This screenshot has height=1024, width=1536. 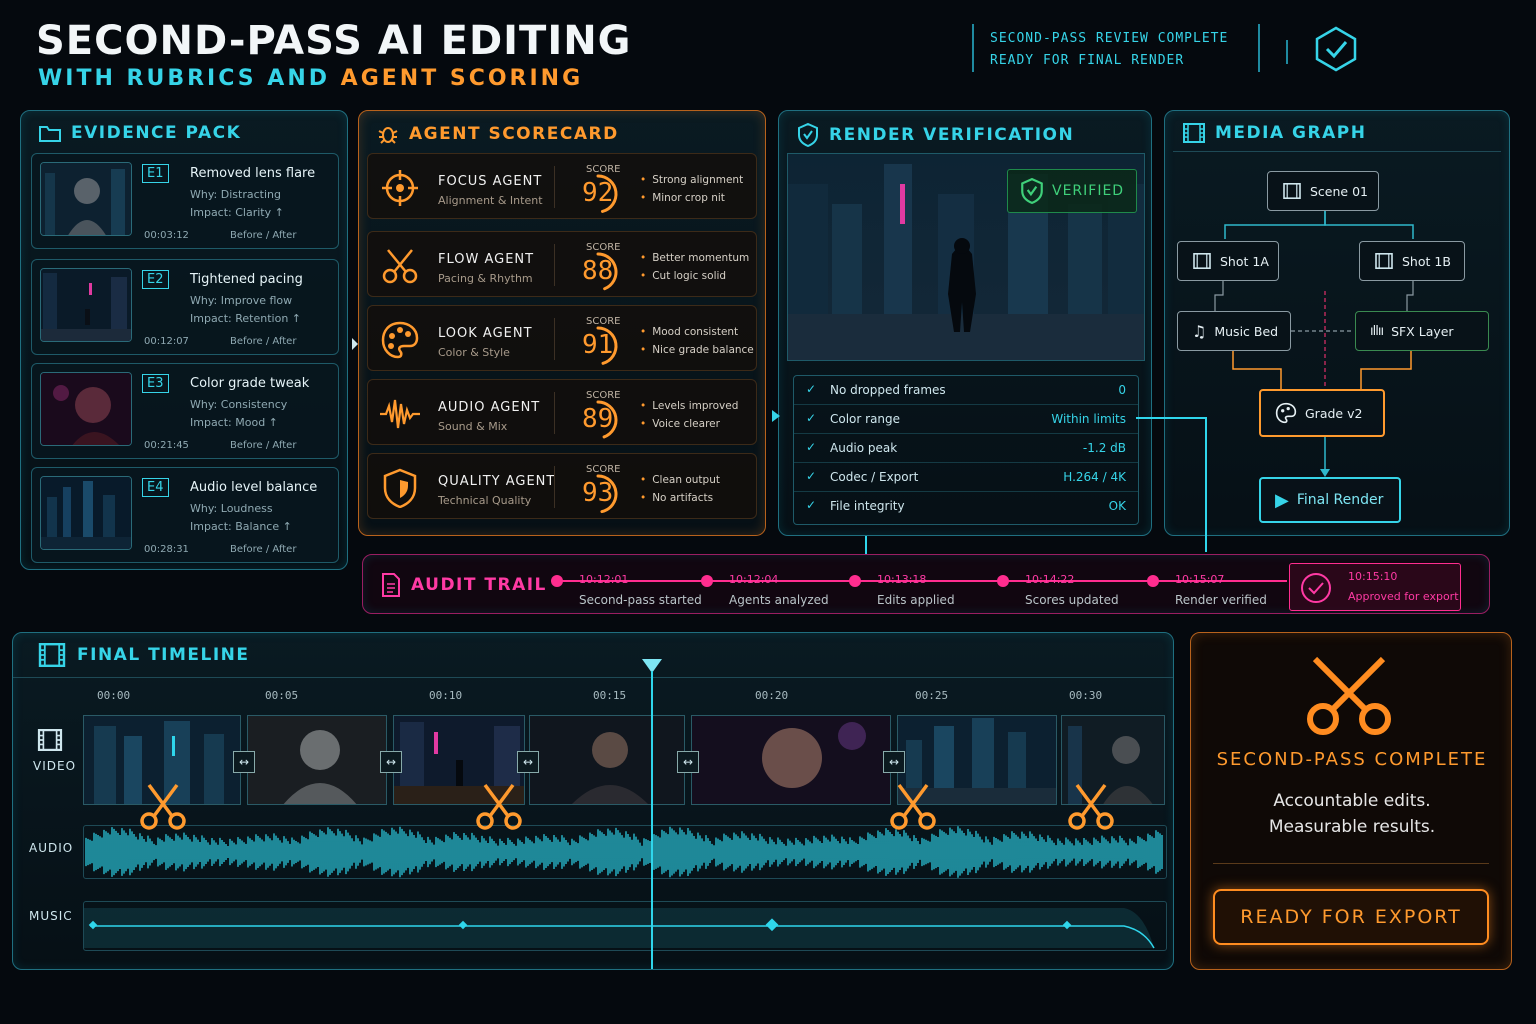 I want to click on audit-label: Scores updated, so click(x=1072, y=600).